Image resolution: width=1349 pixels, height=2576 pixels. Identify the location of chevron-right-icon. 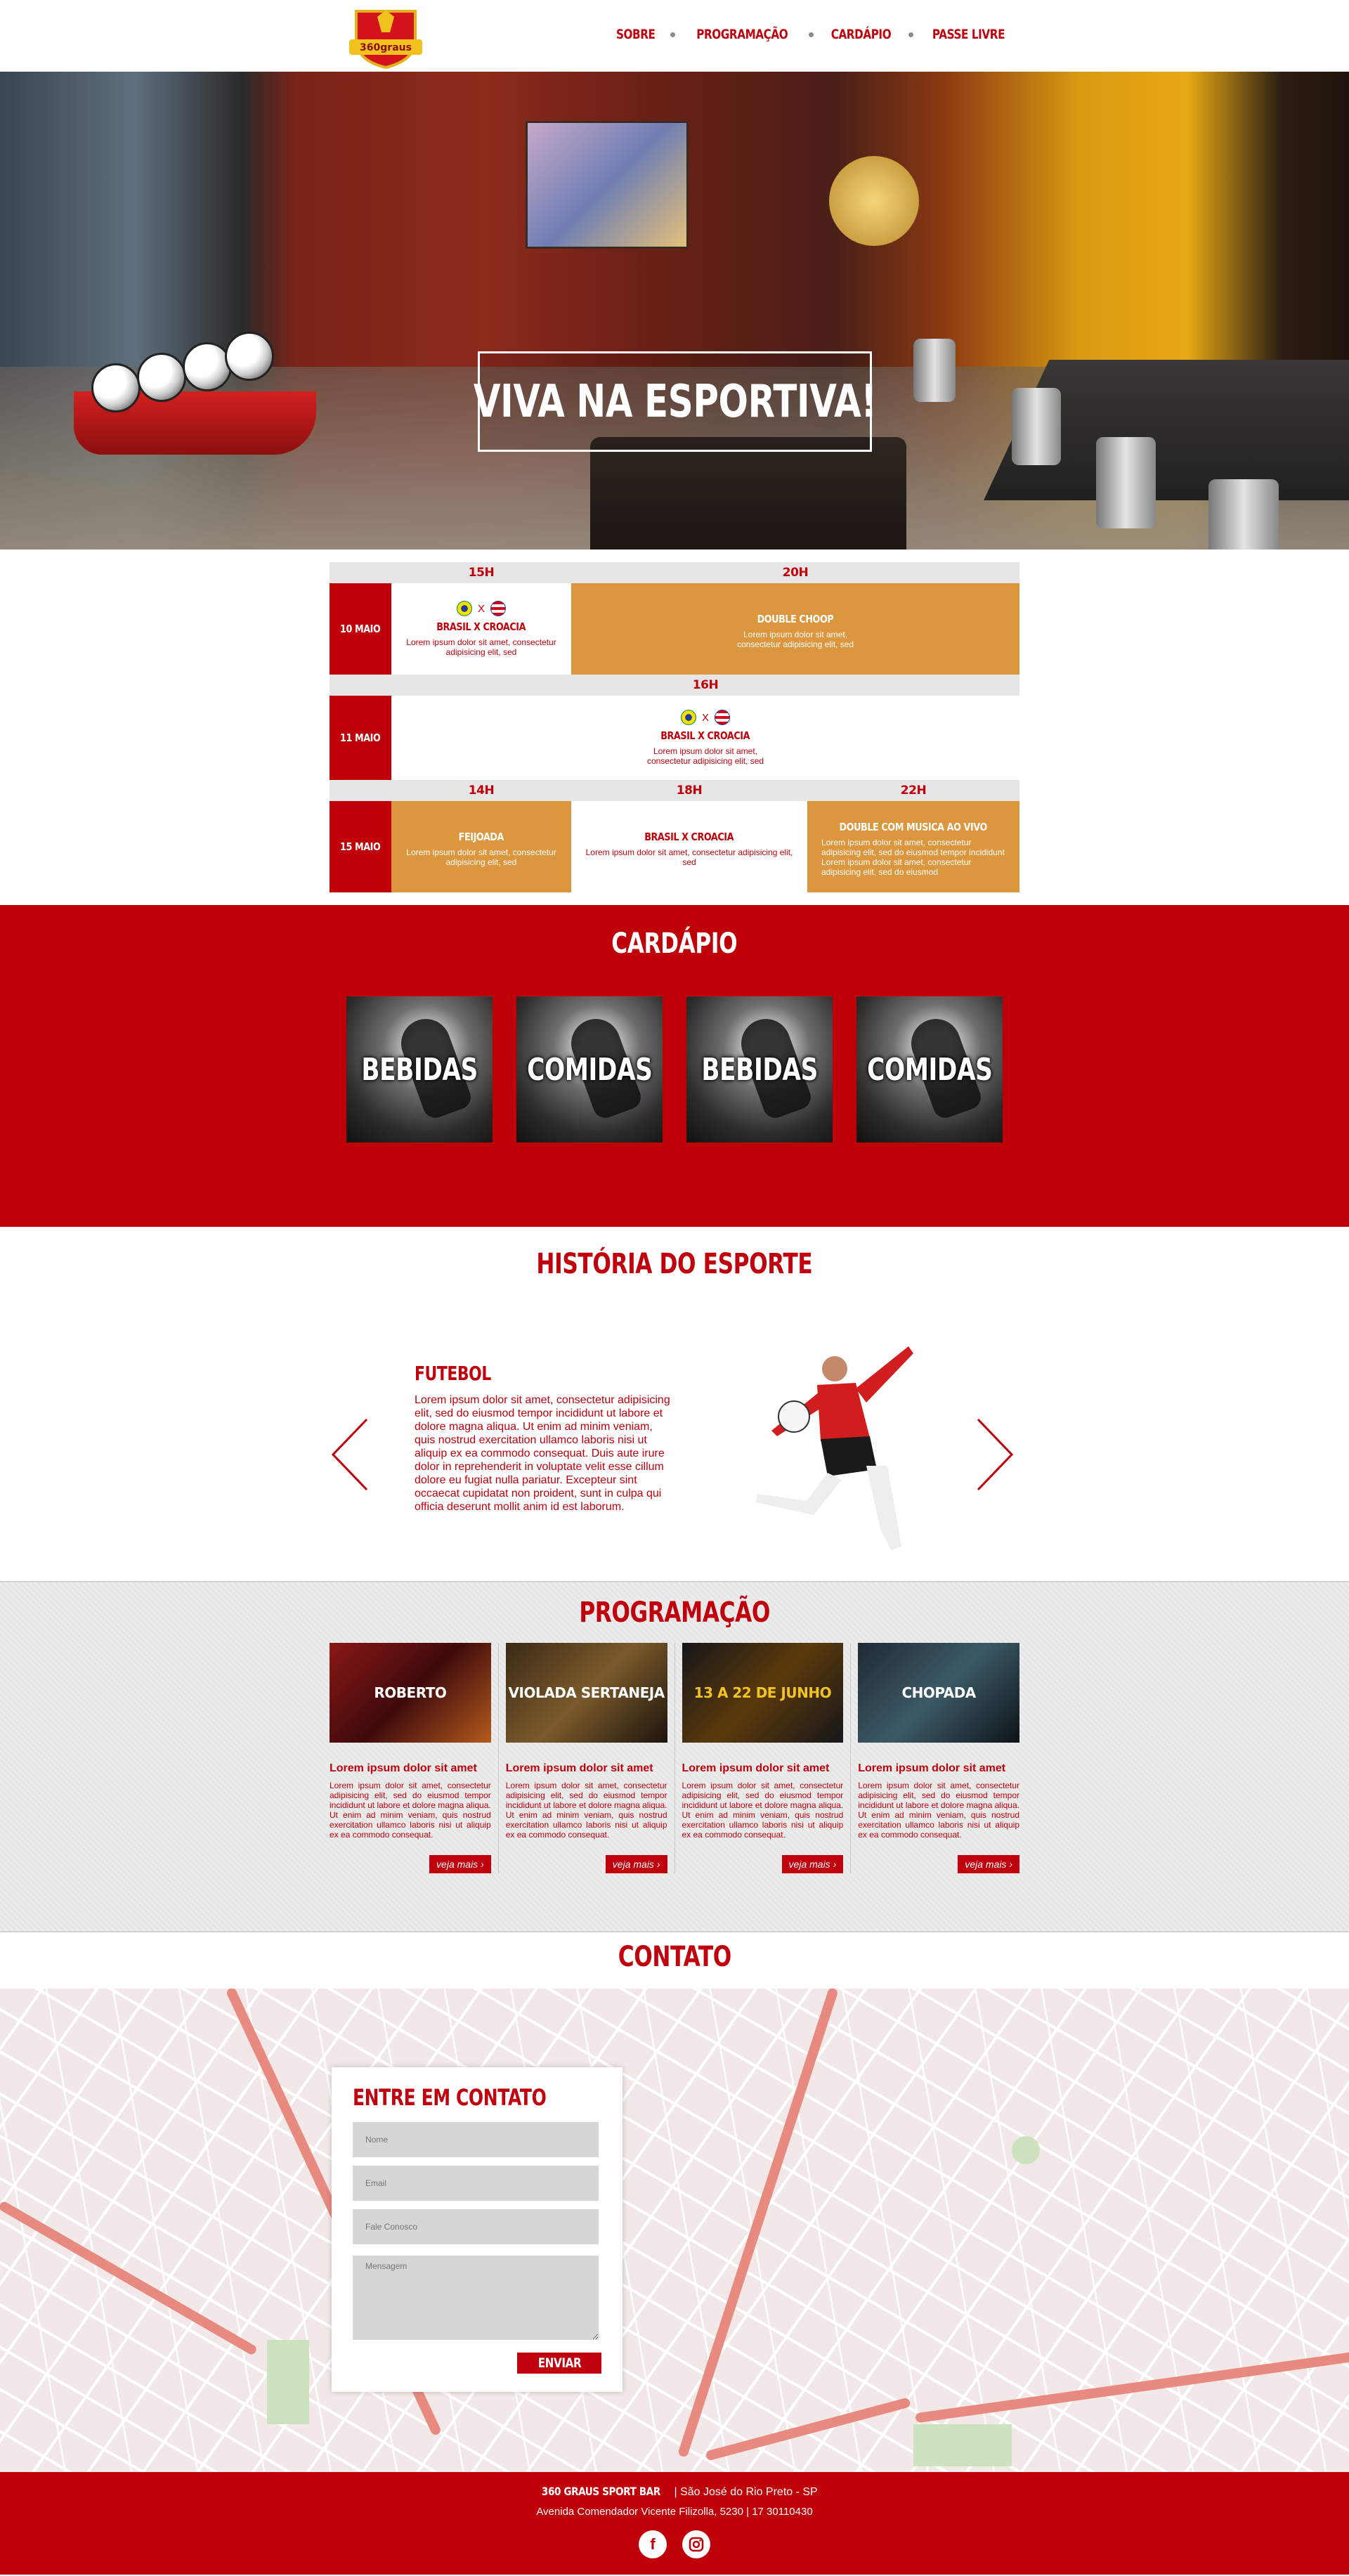
(995, 1454).